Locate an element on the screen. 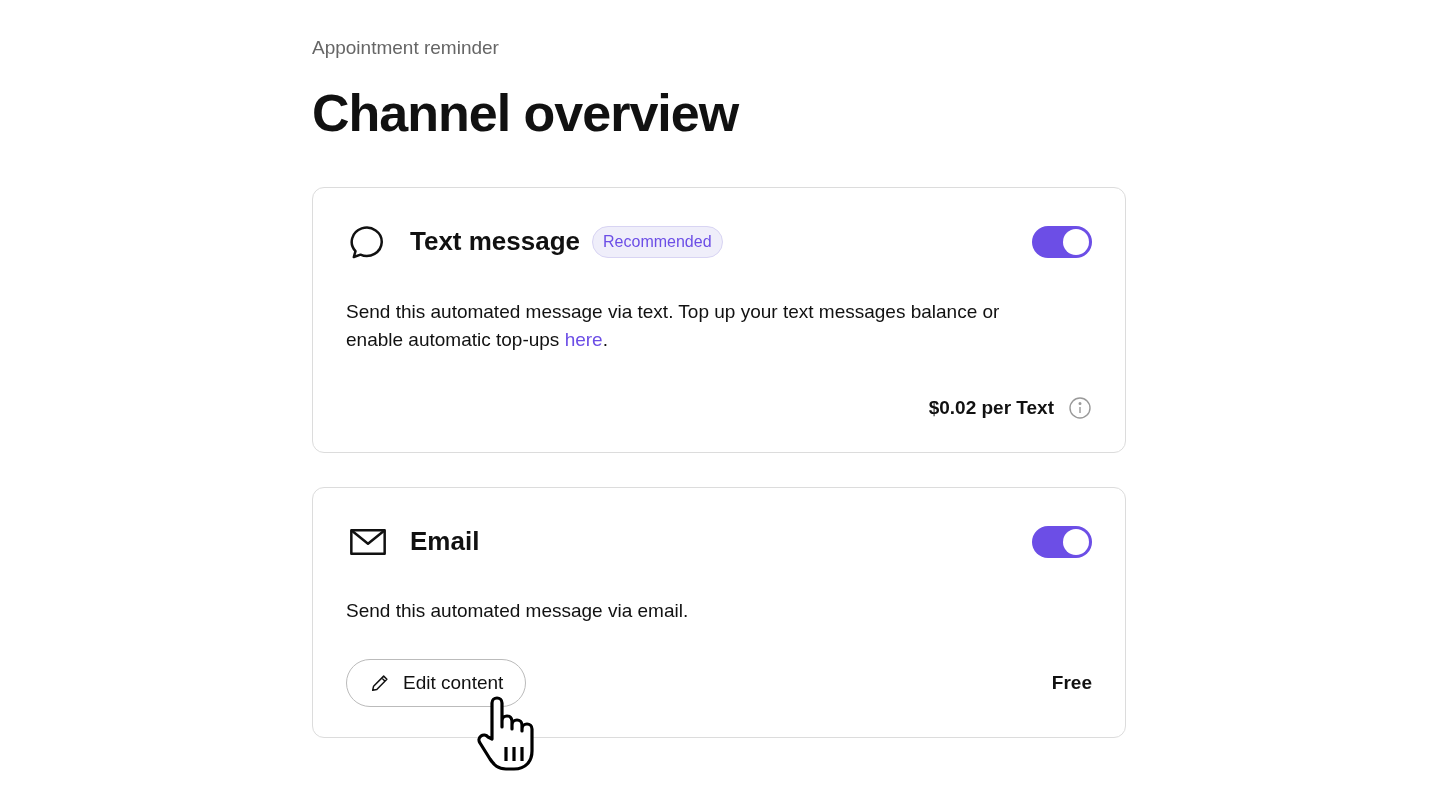  breadcrumb: Appointment reminder is located at coordinates (406, 48).